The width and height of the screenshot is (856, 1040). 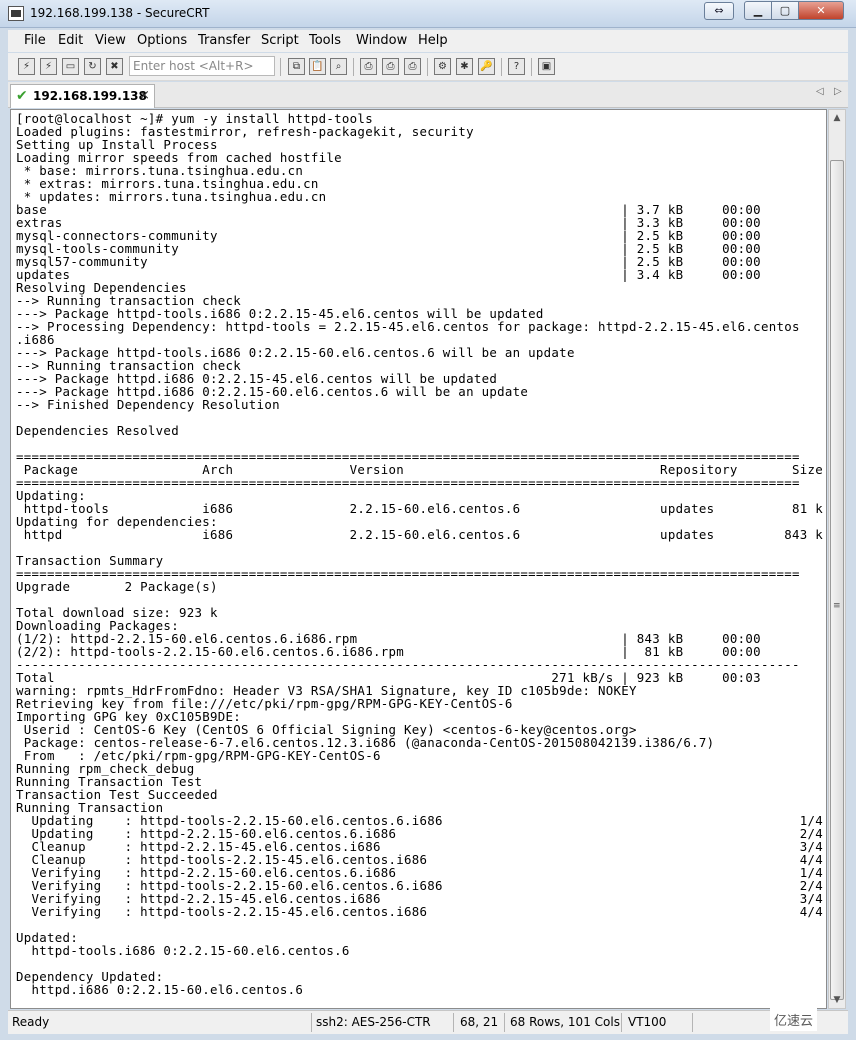 I want to click on quick-connect-icon: ⚡, so click(x=48, y=66).